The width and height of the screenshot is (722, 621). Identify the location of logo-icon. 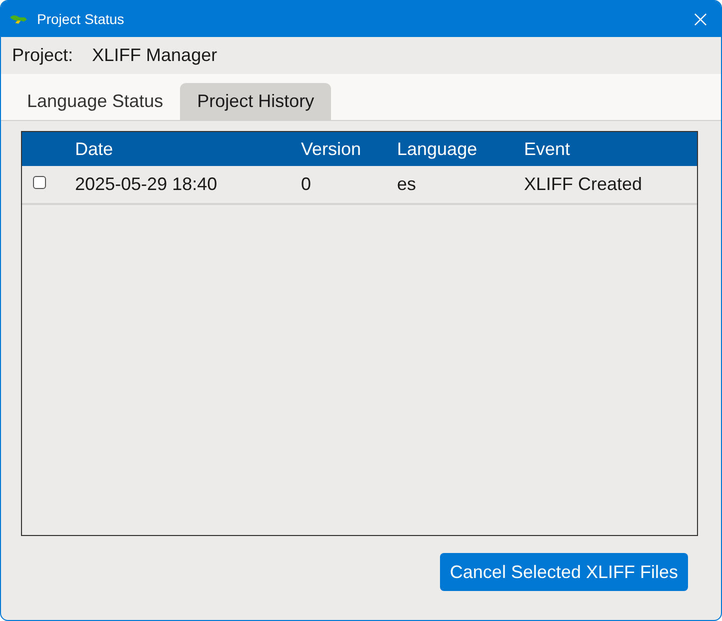
(18, 19).